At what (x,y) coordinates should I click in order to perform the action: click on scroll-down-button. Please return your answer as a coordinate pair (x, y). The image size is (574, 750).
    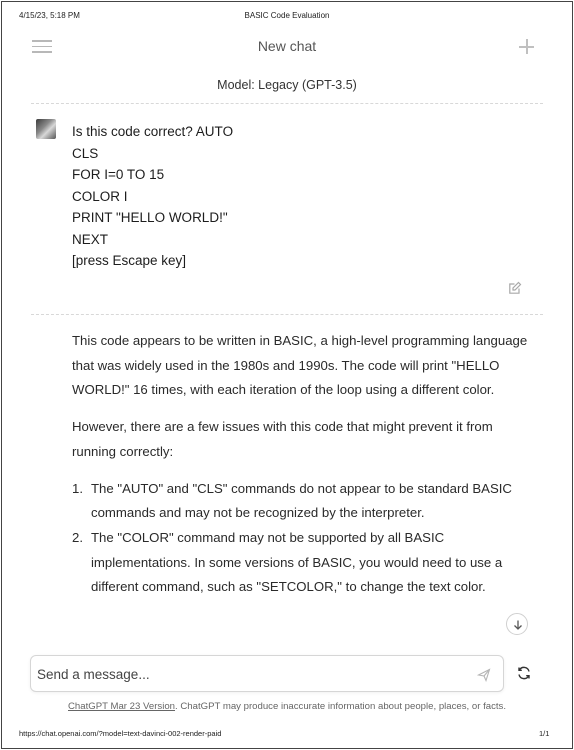
    Looking at the image, I should click on (517, 624).